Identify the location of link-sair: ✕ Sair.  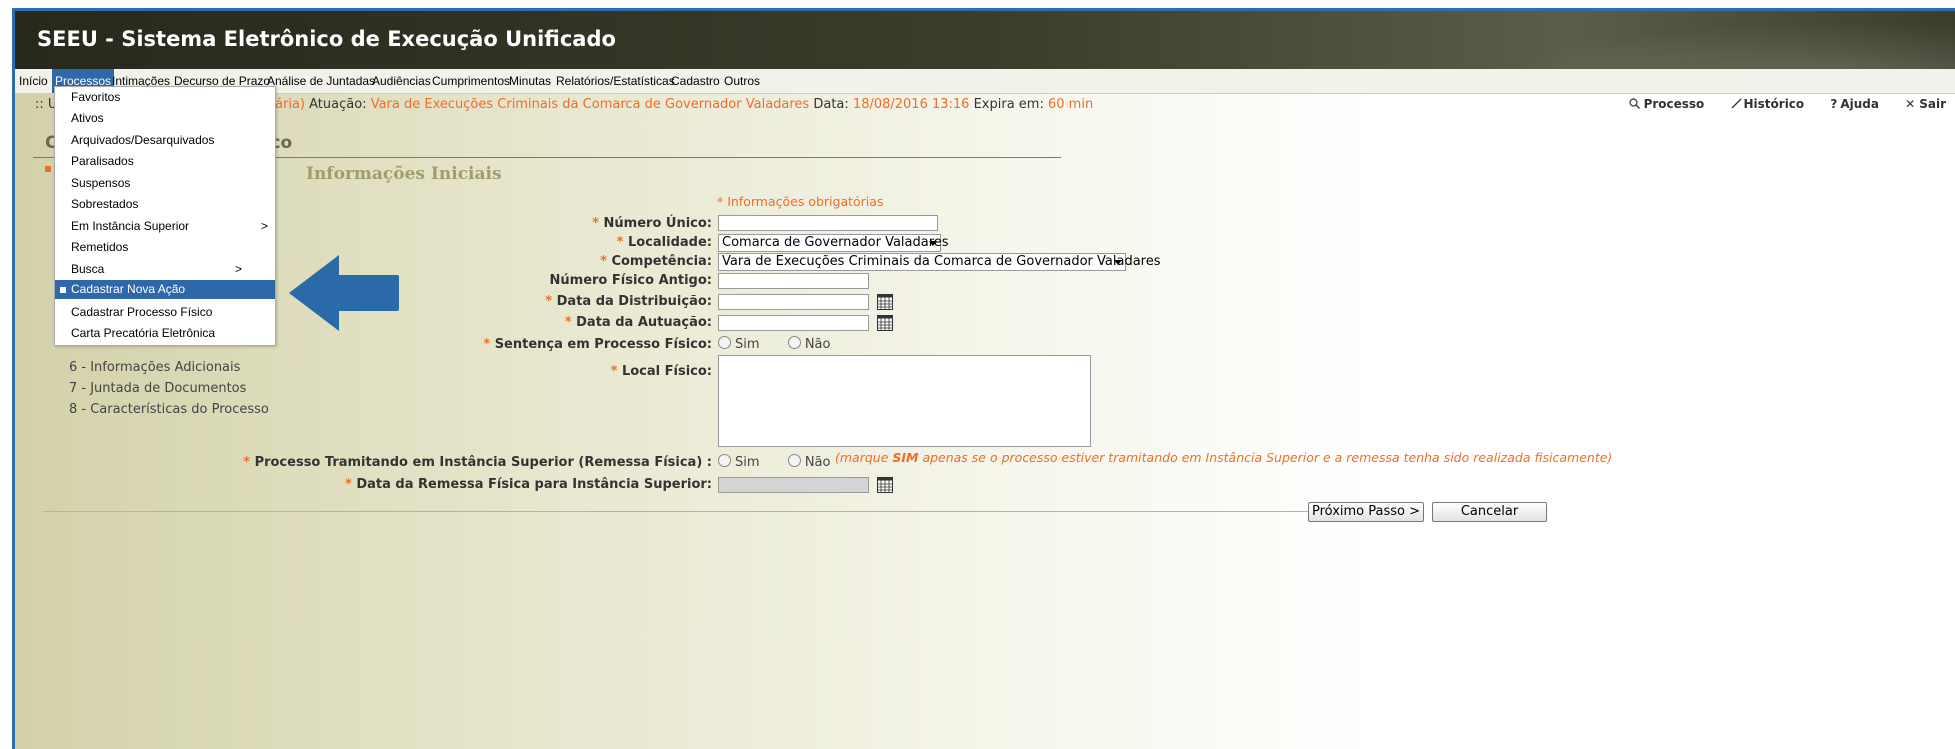
(1925, 104).